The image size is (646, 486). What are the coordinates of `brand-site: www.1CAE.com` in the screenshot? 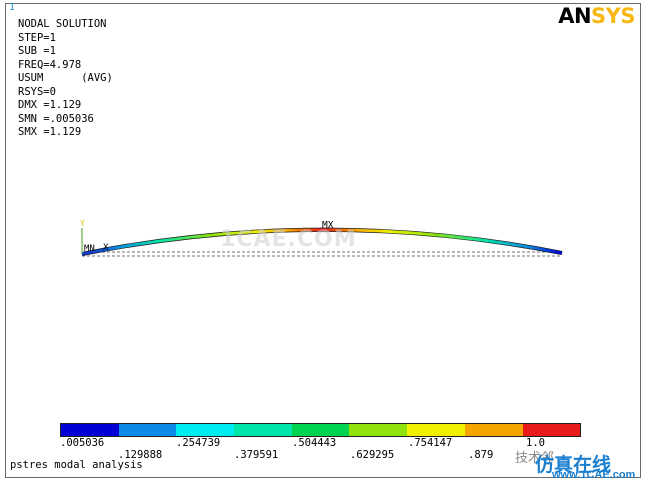 It's located at (594, 475).